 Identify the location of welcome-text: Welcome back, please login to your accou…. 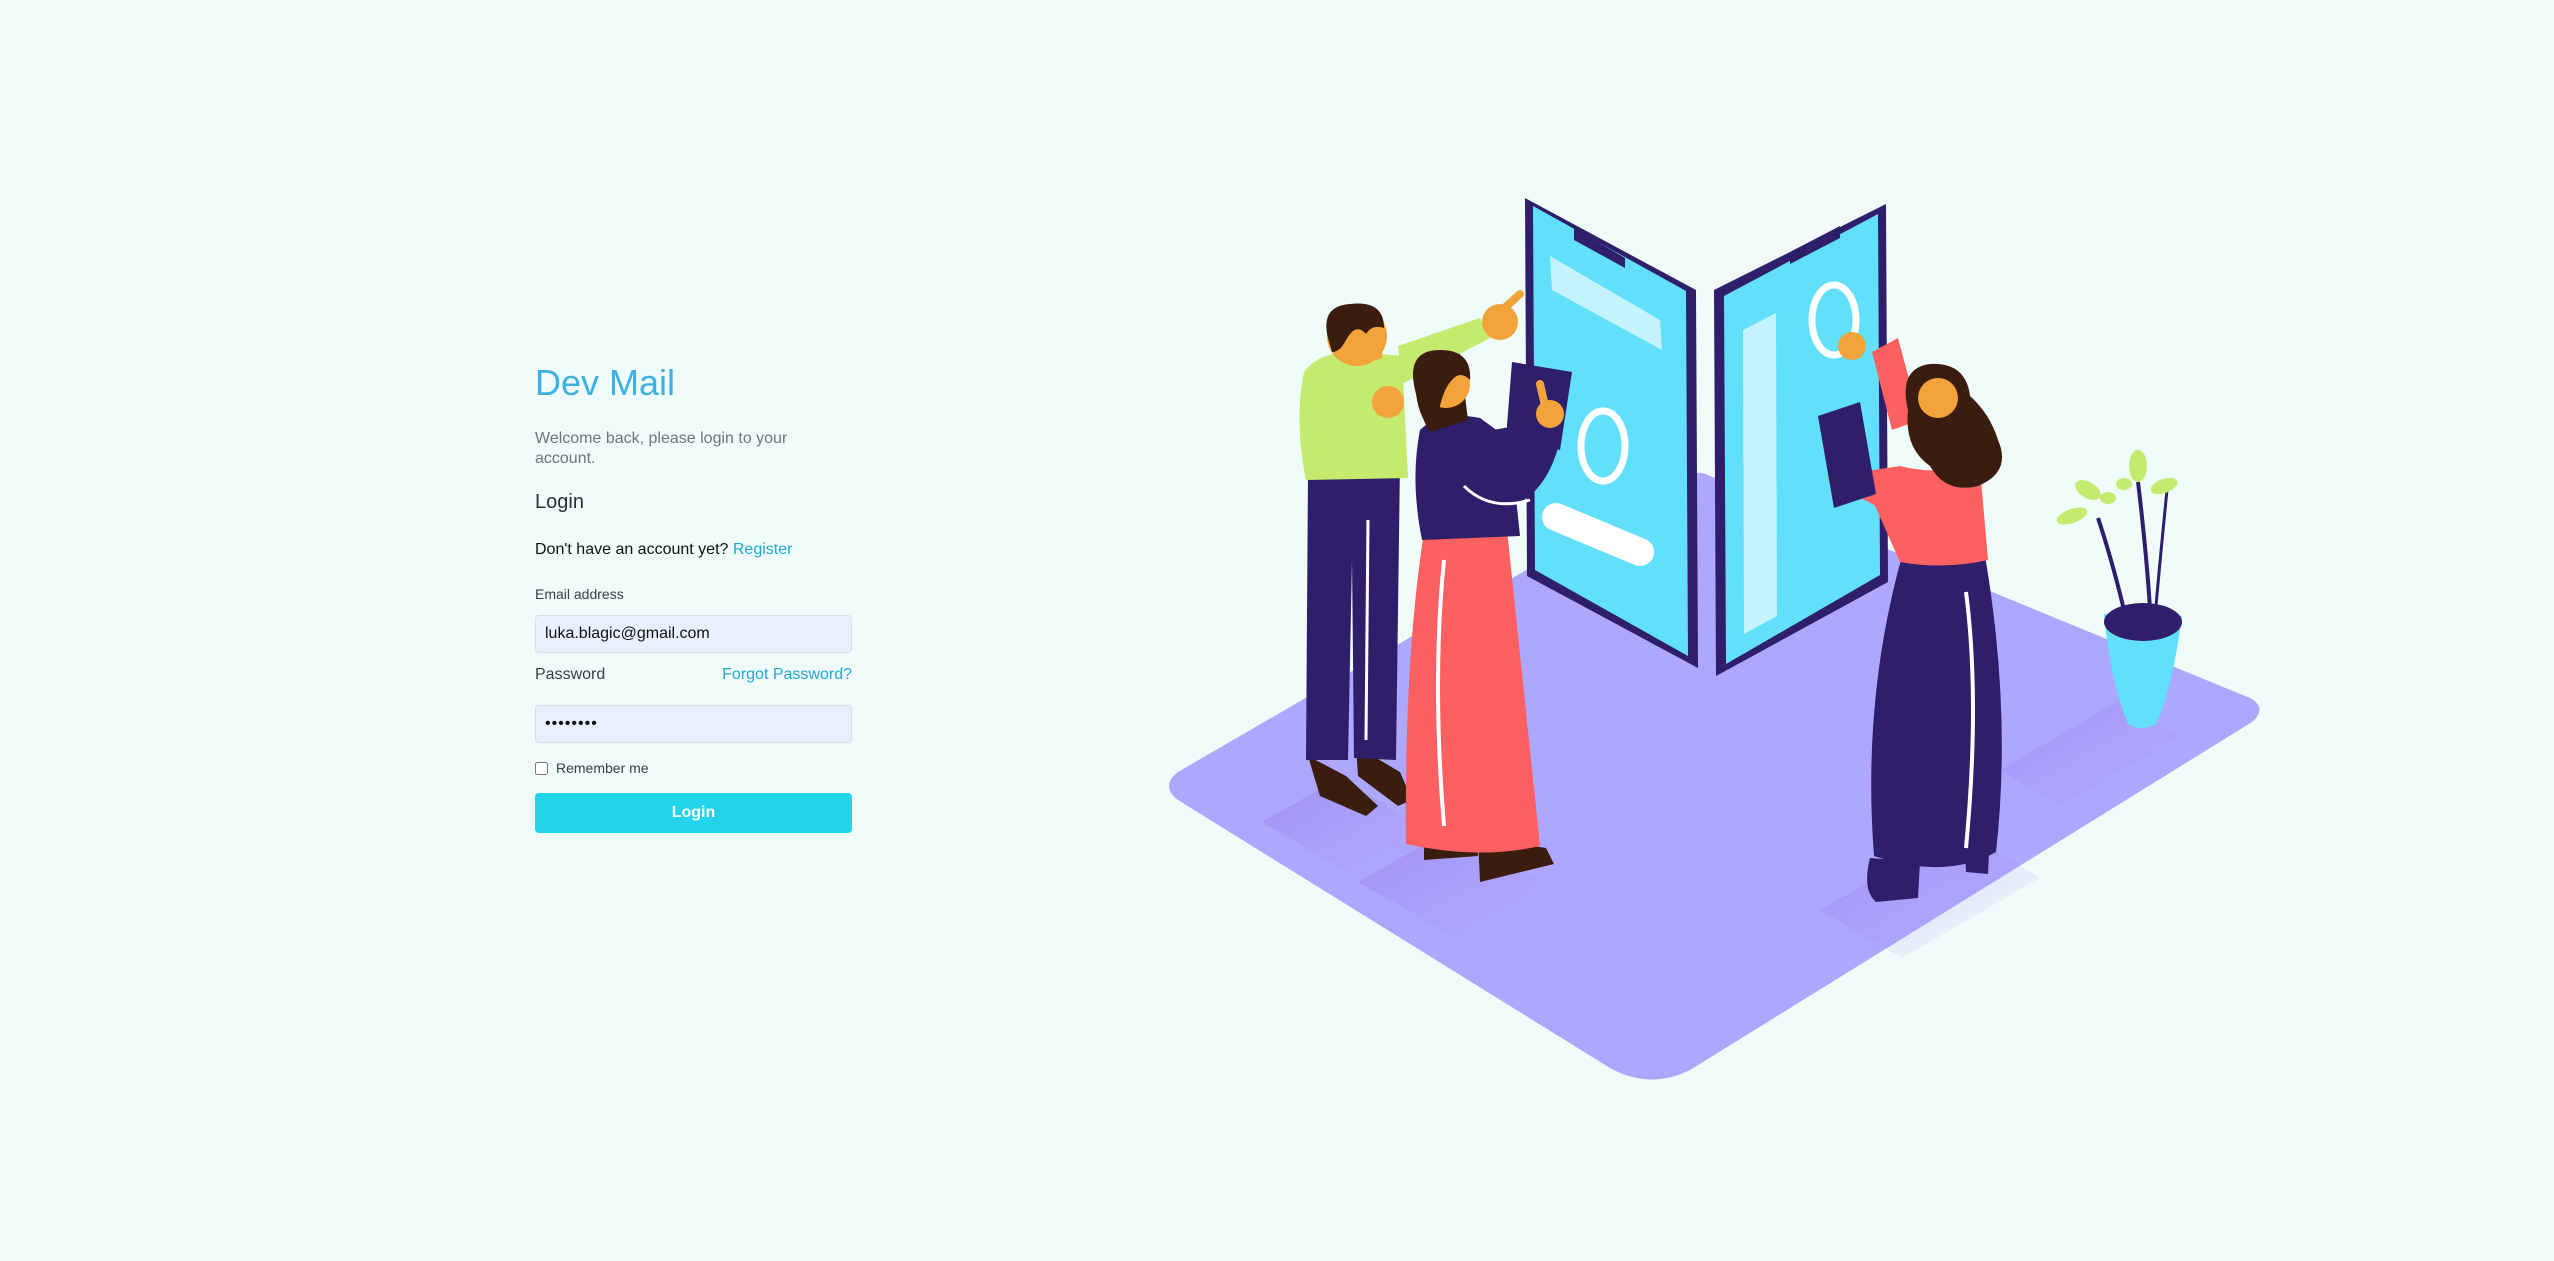
(661, 448).